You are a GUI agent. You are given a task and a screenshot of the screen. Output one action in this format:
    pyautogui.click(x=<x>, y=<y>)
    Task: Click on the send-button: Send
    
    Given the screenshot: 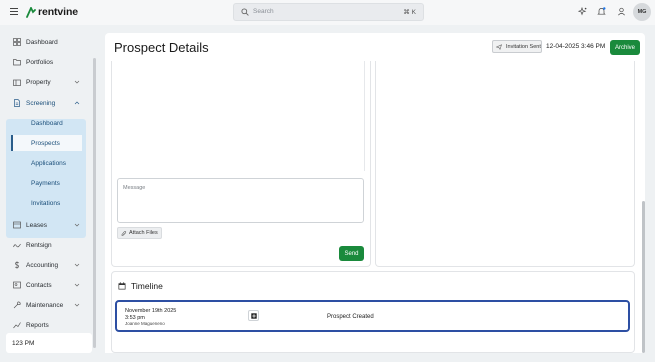 What is the action you would take?
    pyautogui.click(x=351, y=253)
    